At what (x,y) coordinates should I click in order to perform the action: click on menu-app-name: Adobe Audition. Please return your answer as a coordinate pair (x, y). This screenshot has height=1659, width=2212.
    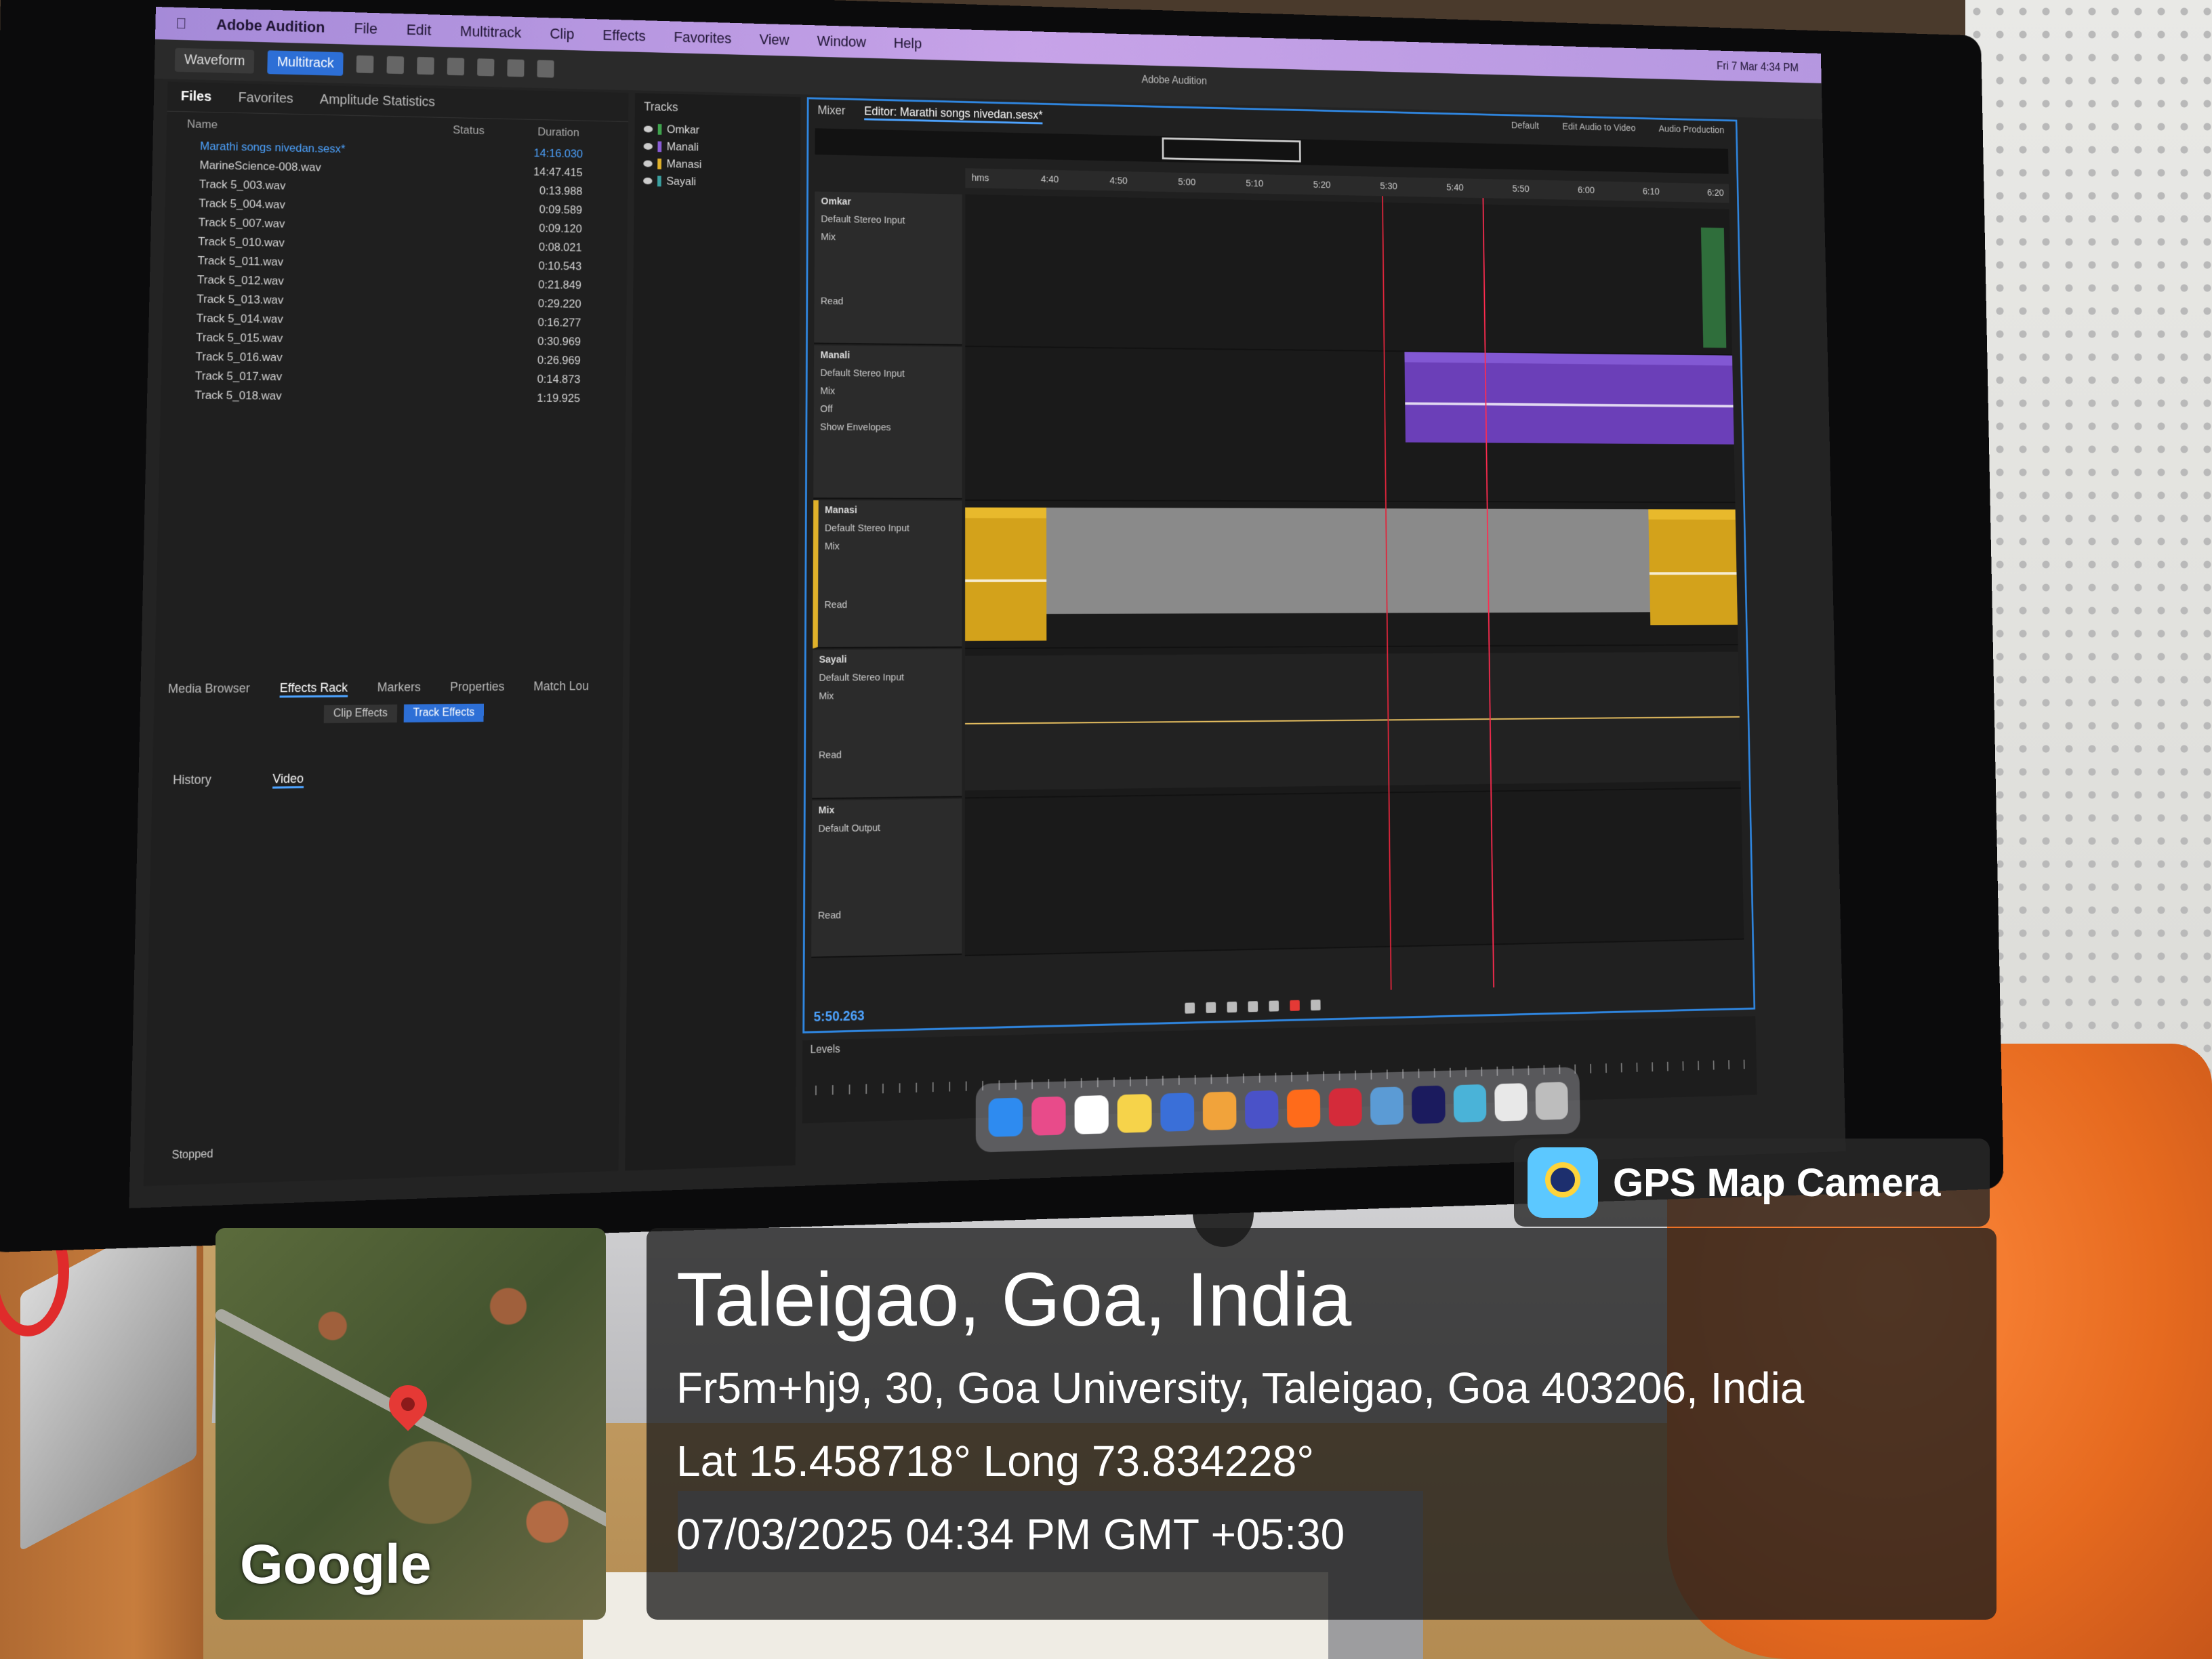
    Looking at the image, I should click on (270, 26).